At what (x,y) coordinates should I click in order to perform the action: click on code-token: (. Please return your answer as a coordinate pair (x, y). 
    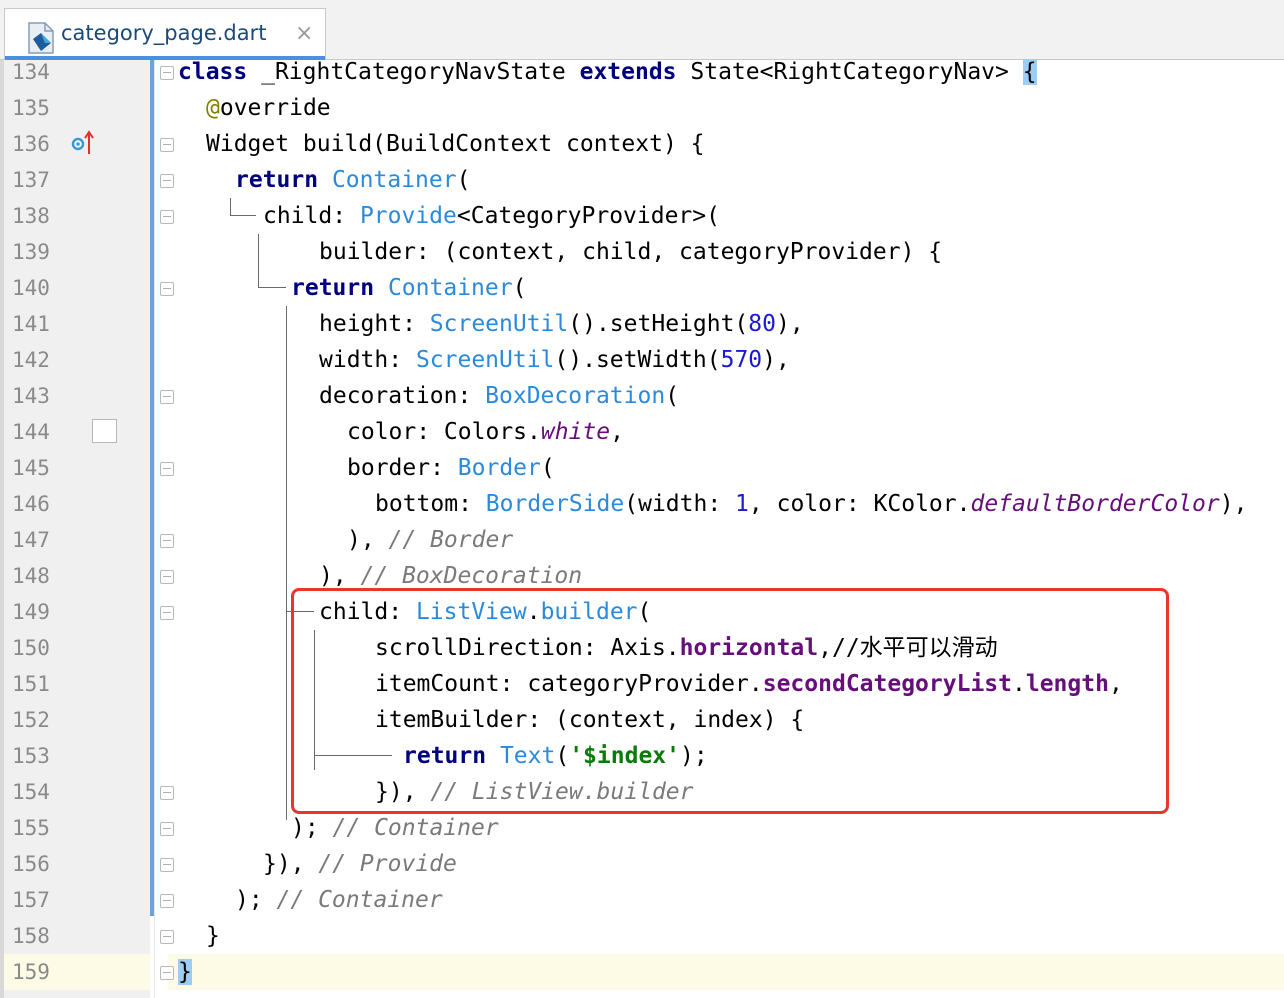
    Looking at the image, I should click on (547, 468).